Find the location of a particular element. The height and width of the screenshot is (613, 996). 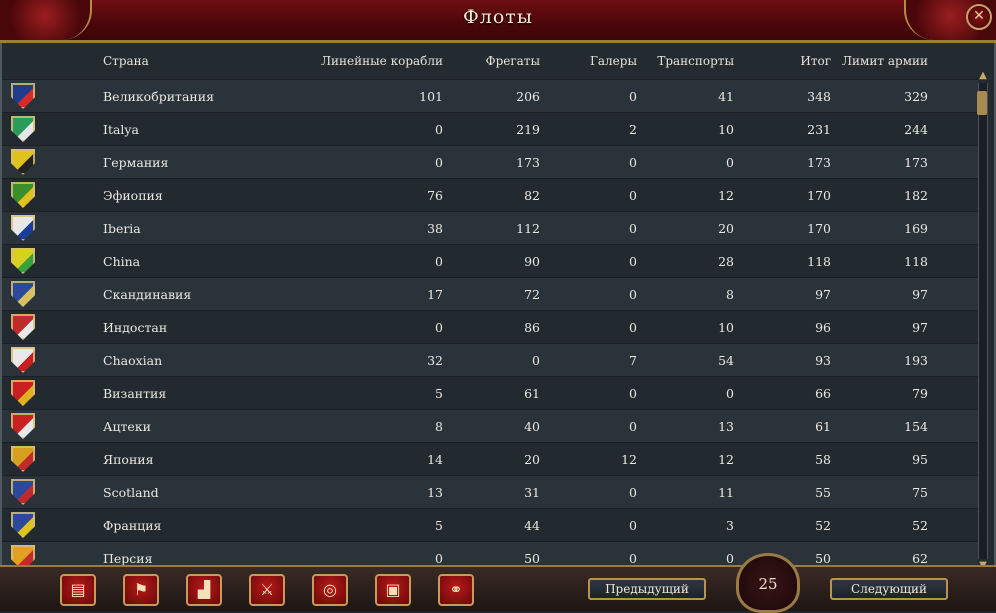

country-name: Chaoxian is located at coordinates (133, 360).